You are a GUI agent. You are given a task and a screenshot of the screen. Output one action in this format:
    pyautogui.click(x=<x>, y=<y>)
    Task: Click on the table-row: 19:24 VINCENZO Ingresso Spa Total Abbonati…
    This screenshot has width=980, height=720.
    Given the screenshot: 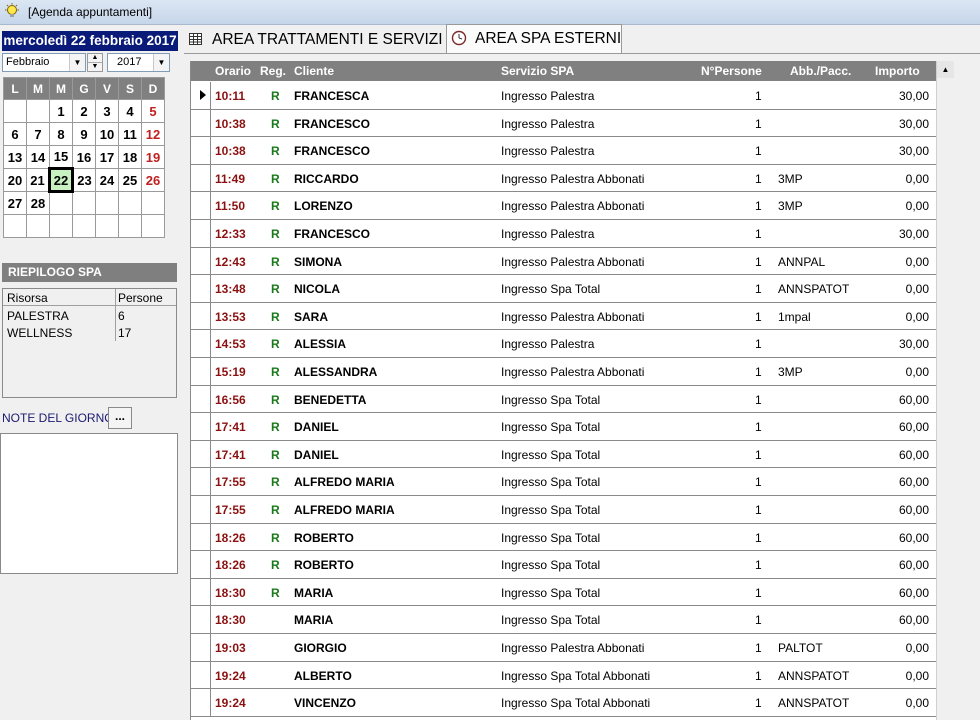 What is the action you would take?
    pyautogui.click(x=564, y=703)
    